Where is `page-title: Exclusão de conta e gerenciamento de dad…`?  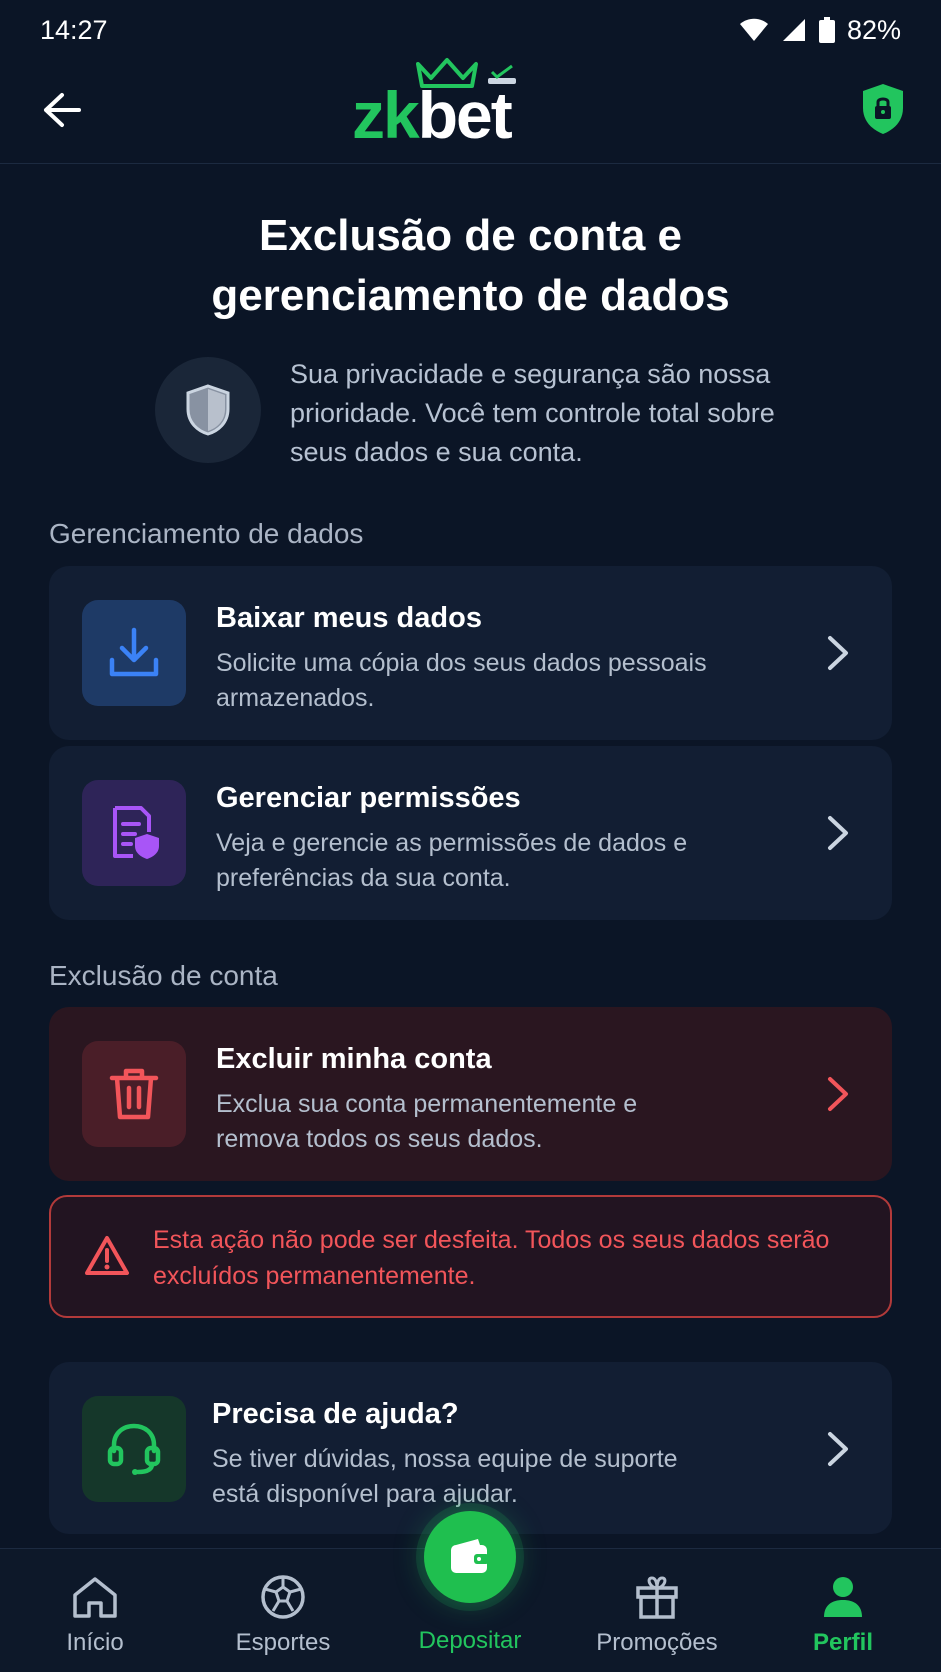
page-title: Exclusão de conta e gerenciamento de dad… is located at coordinates (470, 266).